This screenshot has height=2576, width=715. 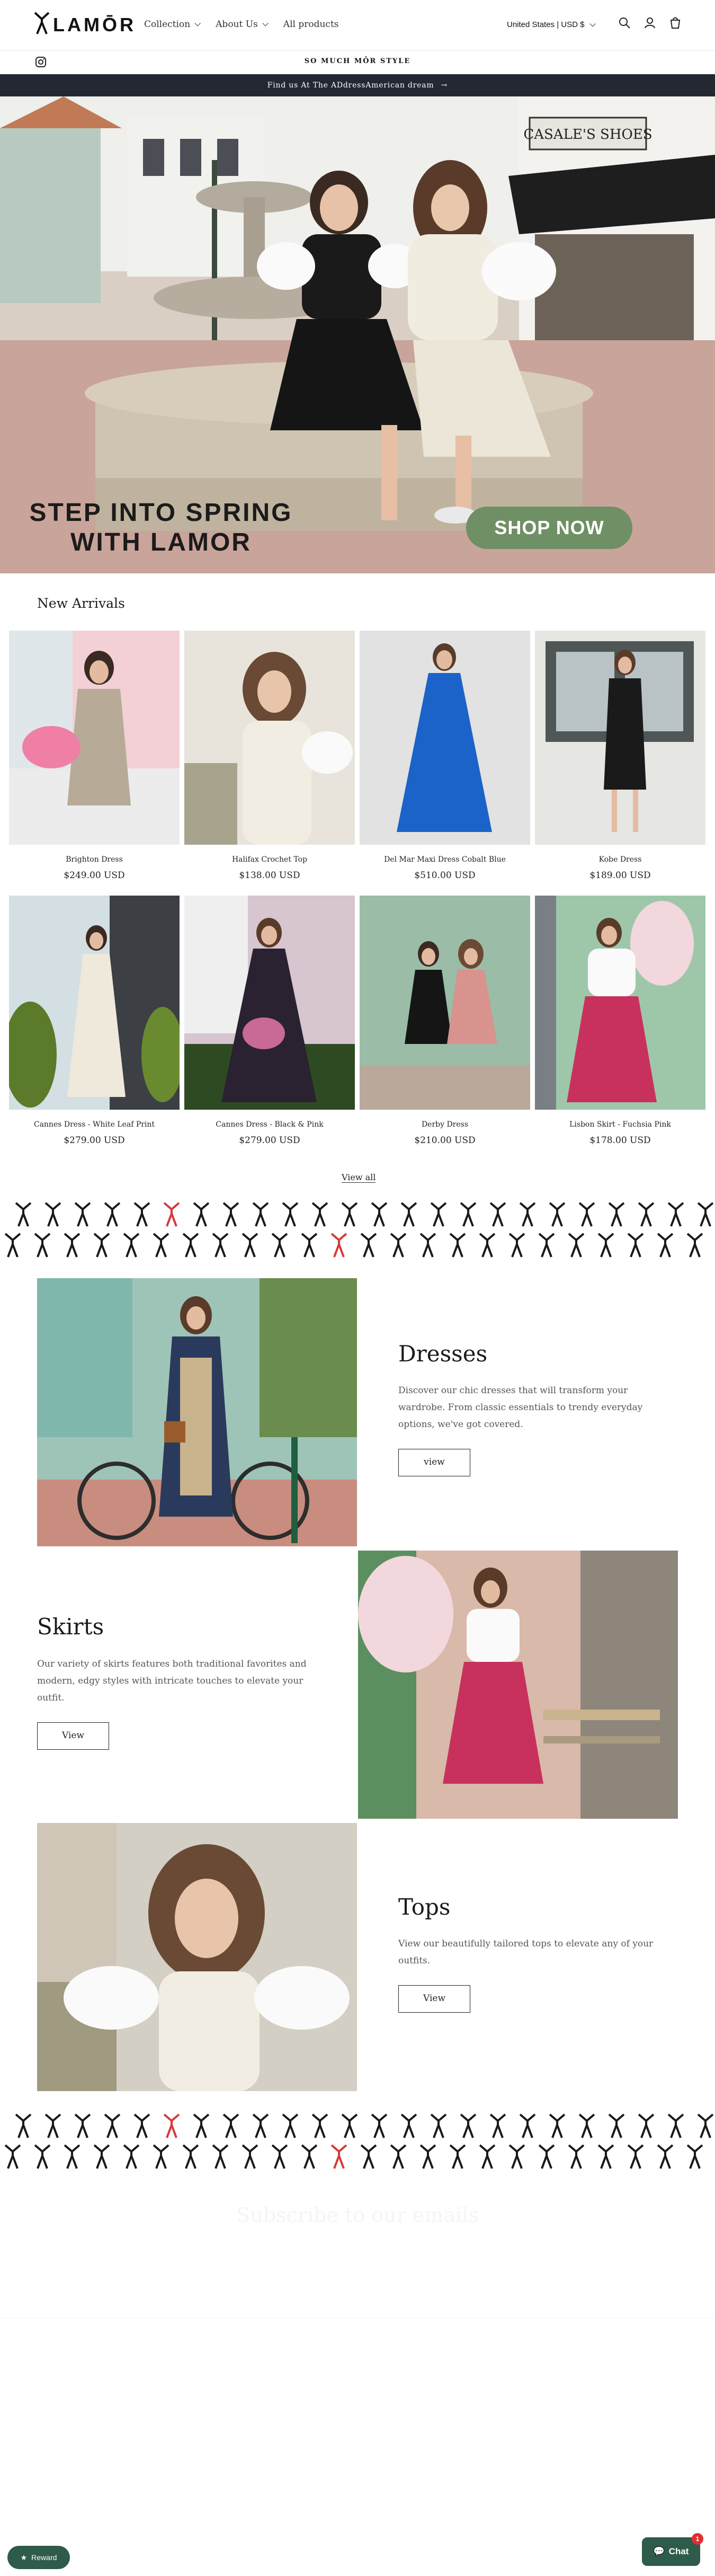 What do you see at coordinates (549, 528) in the screenshot?
I see `shop-now-button: SHOP NOW` at bounding box center [549, 528].